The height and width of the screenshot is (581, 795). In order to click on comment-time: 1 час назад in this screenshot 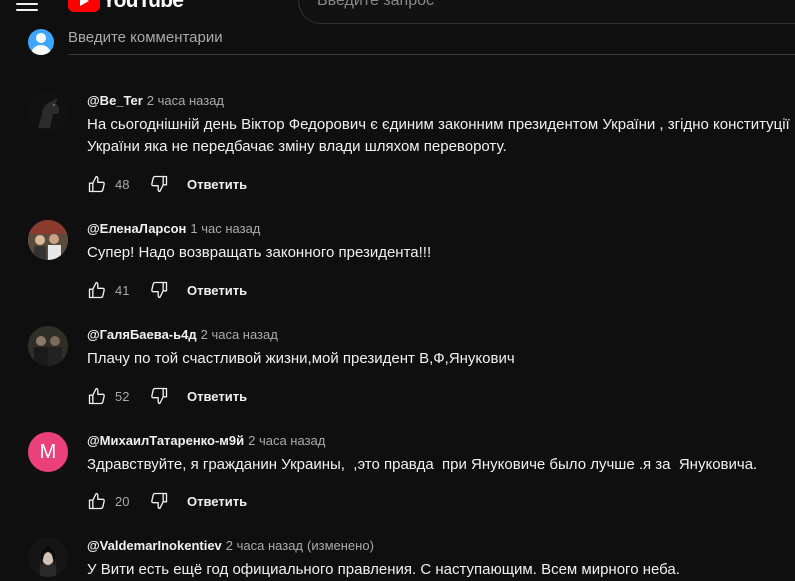, I will do `click(225, 228)`.